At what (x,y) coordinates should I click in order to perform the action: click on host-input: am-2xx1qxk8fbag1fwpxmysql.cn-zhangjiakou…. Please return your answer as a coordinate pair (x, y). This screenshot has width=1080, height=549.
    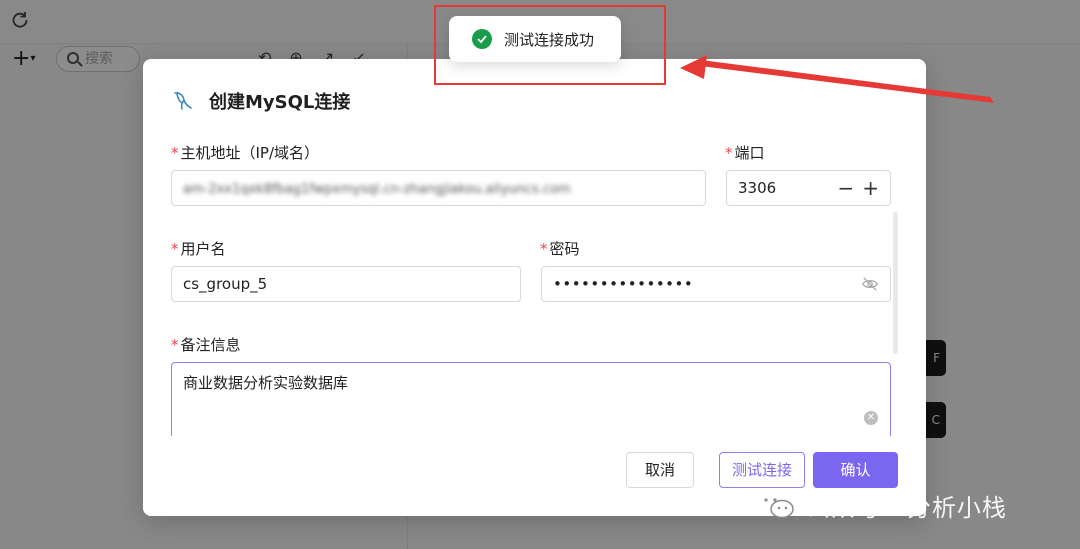
    Looking at the image, I should click on (438, 188).